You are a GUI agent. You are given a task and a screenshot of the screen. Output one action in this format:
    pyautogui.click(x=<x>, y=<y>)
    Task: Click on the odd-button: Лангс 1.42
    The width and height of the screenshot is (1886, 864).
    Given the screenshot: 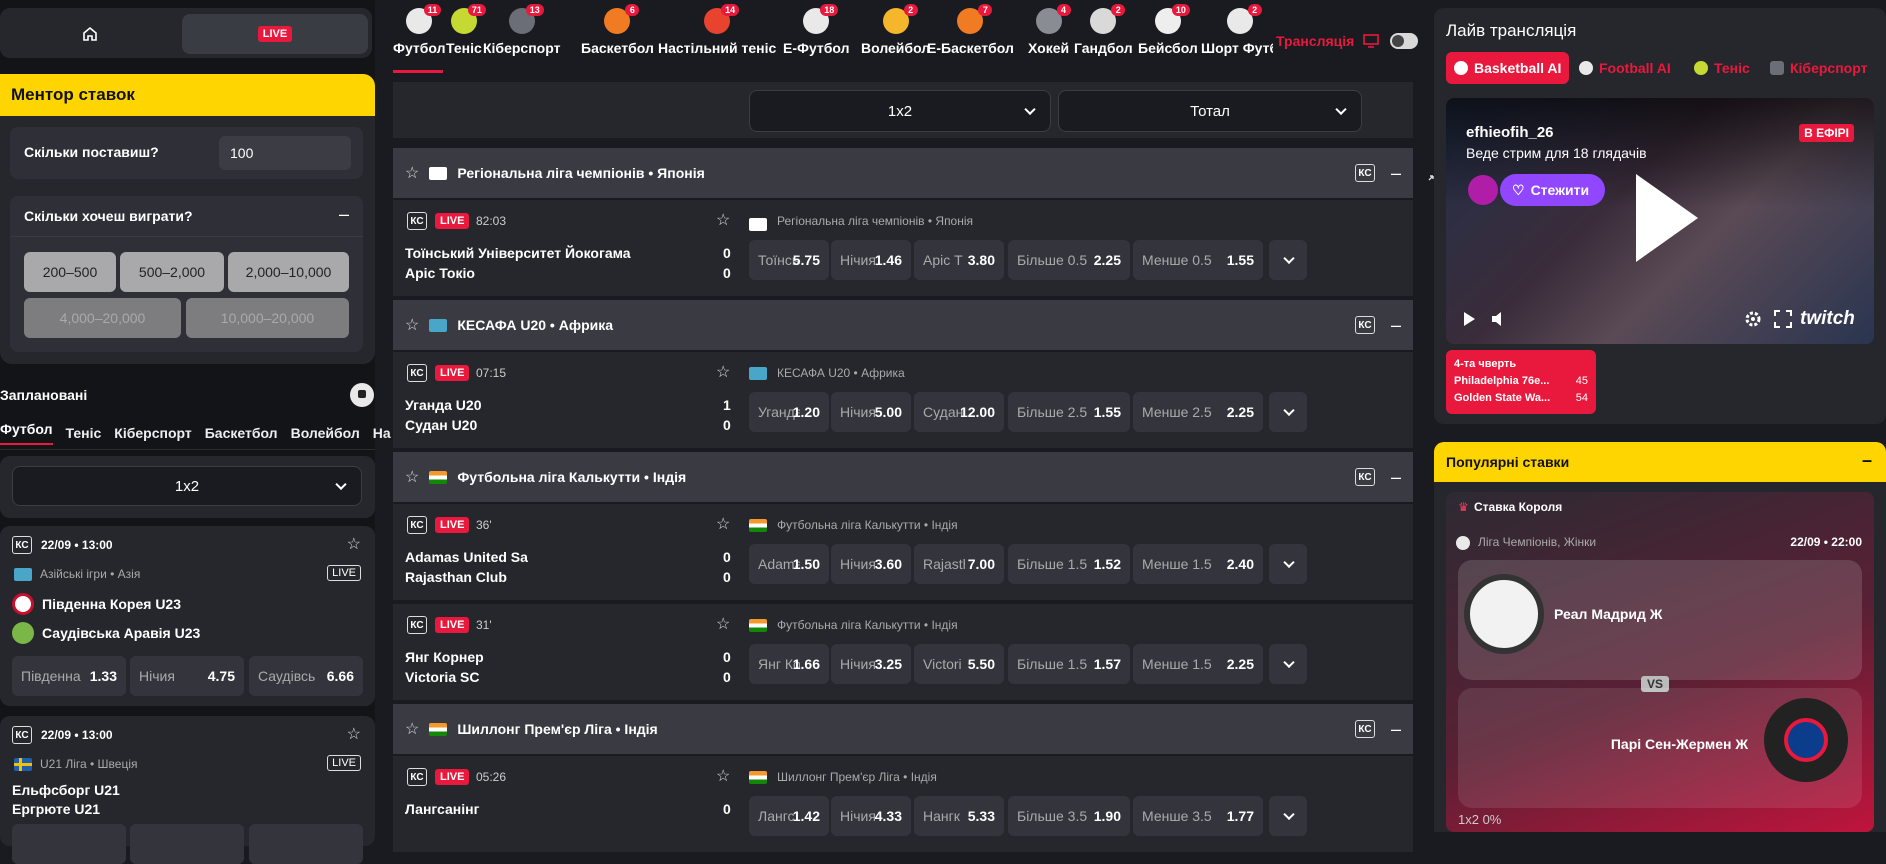 What is the action you would take?
    pyautogui.click(x=789, y=816)
    